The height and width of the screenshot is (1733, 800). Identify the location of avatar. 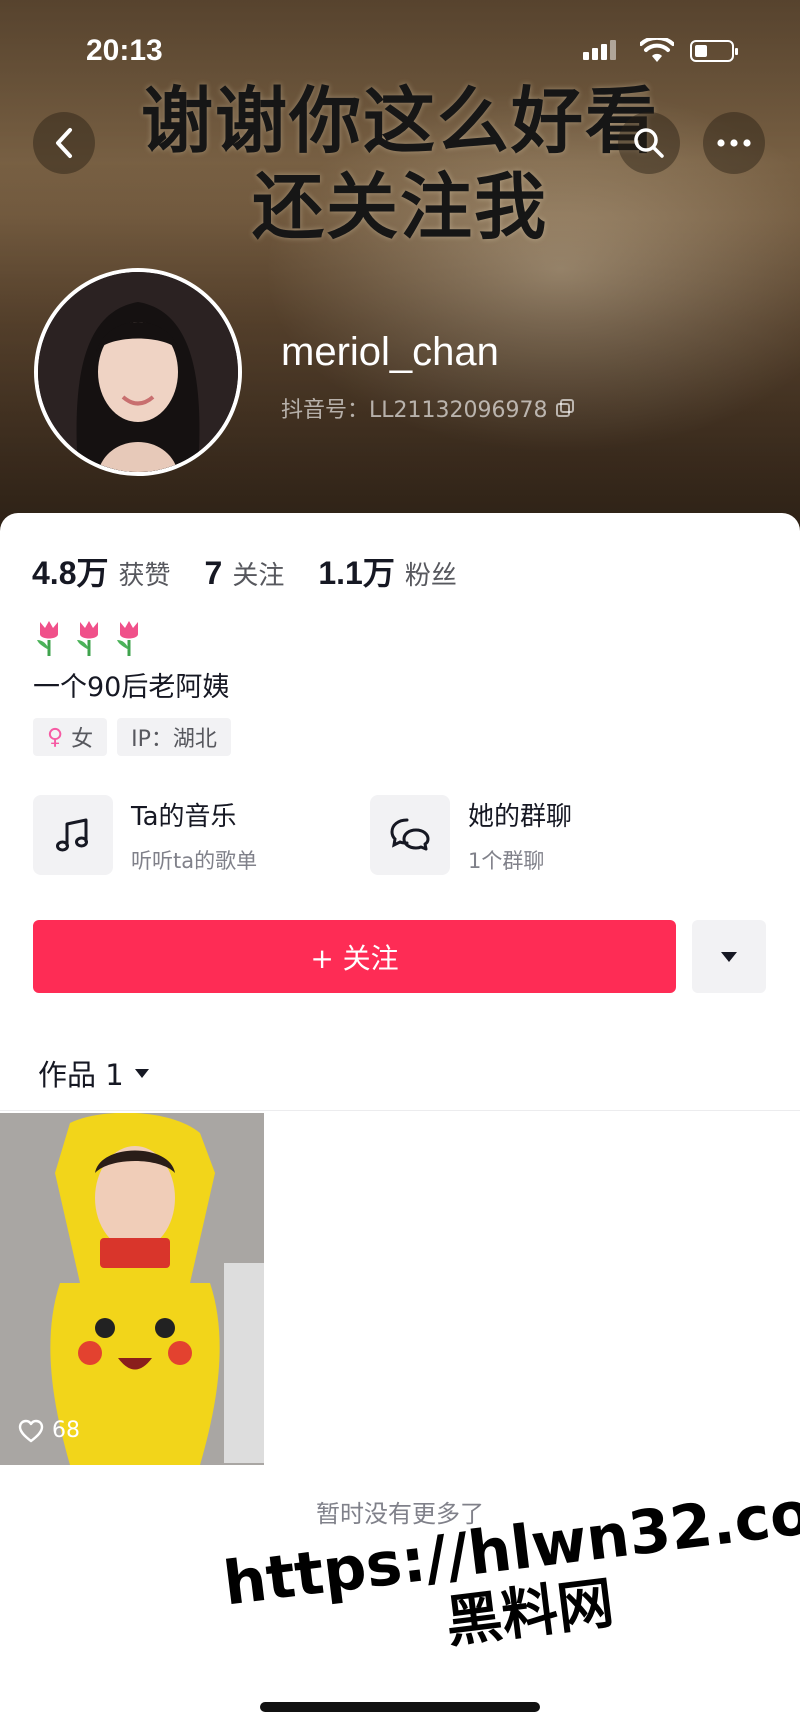
(138, 372).